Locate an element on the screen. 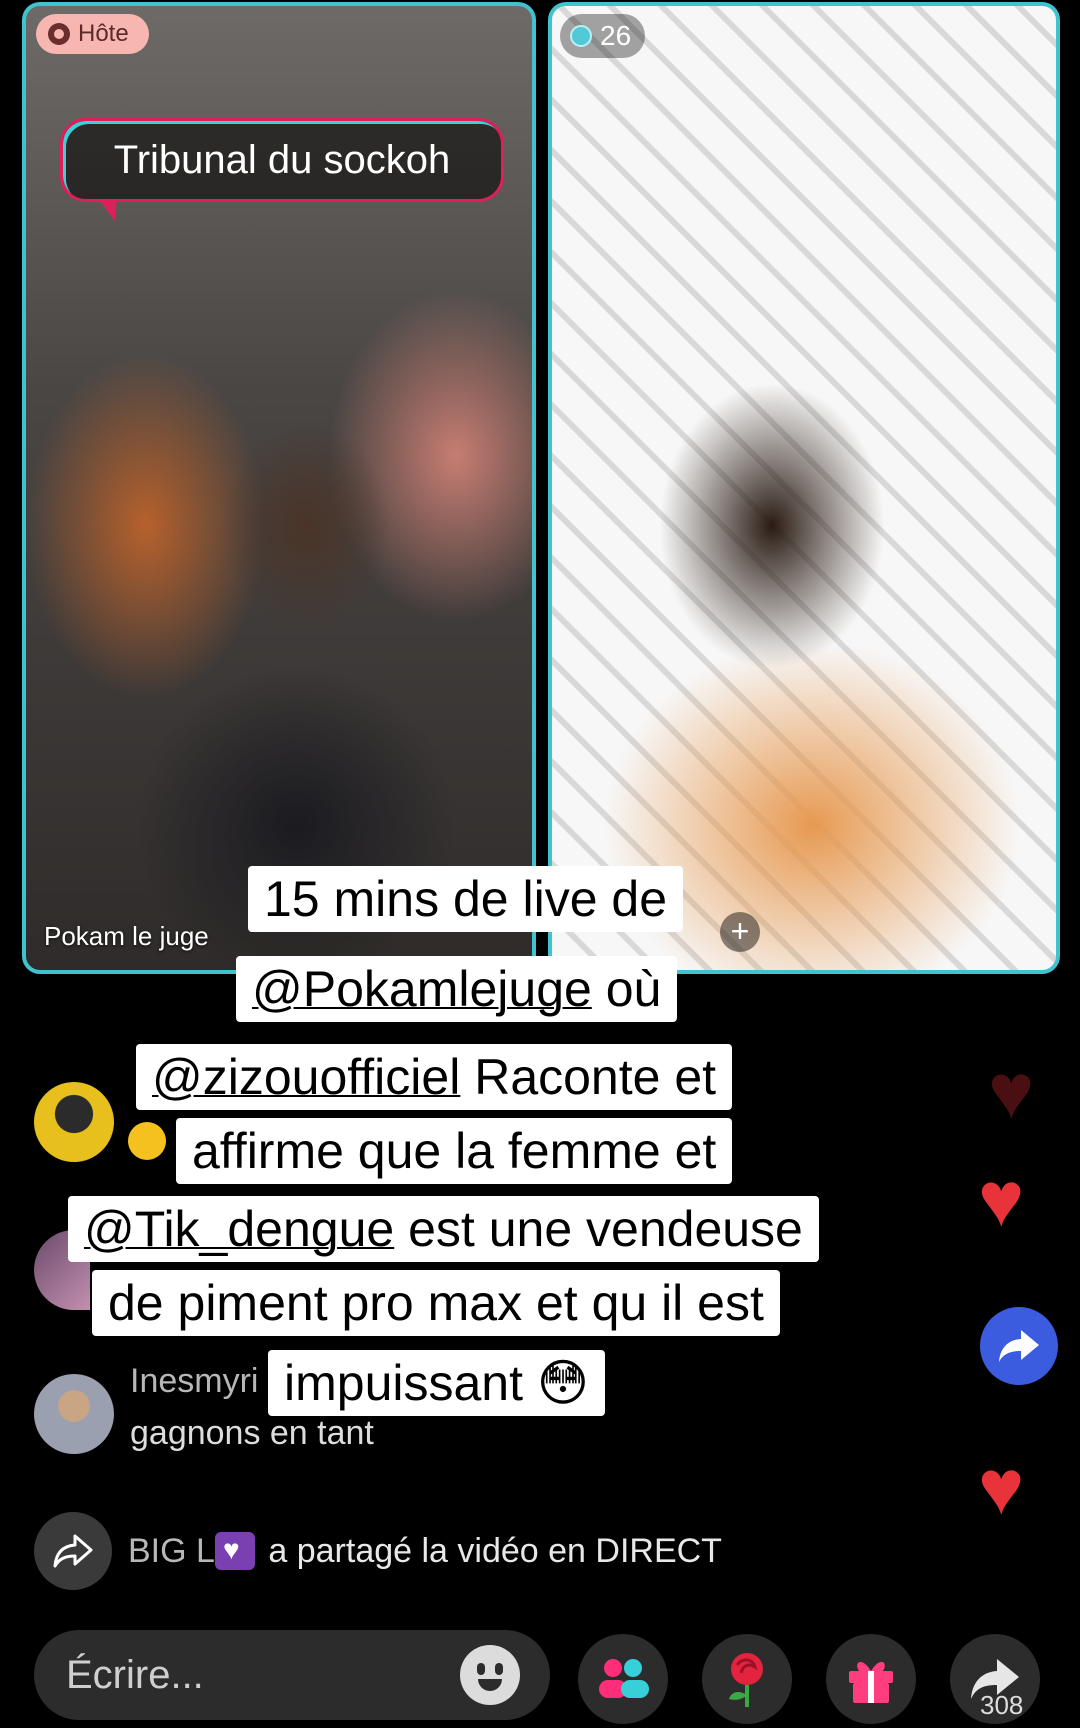 The width and height of the screenshot is (1080, 1728). caption-text: impuissant 😳 is located at coordinates (437, 1383).